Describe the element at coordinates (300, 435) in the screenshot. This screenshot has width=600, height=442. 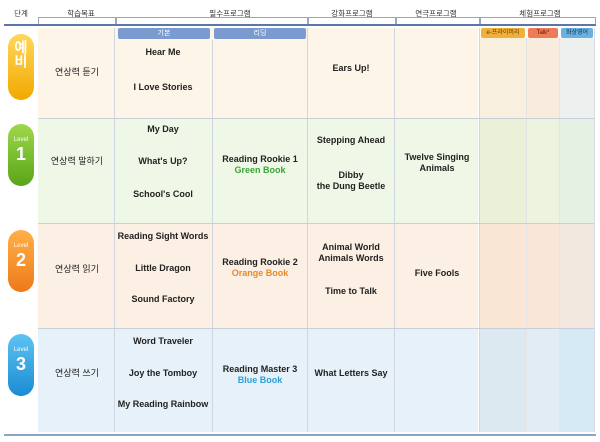
I see `bottom-rule` at that location.